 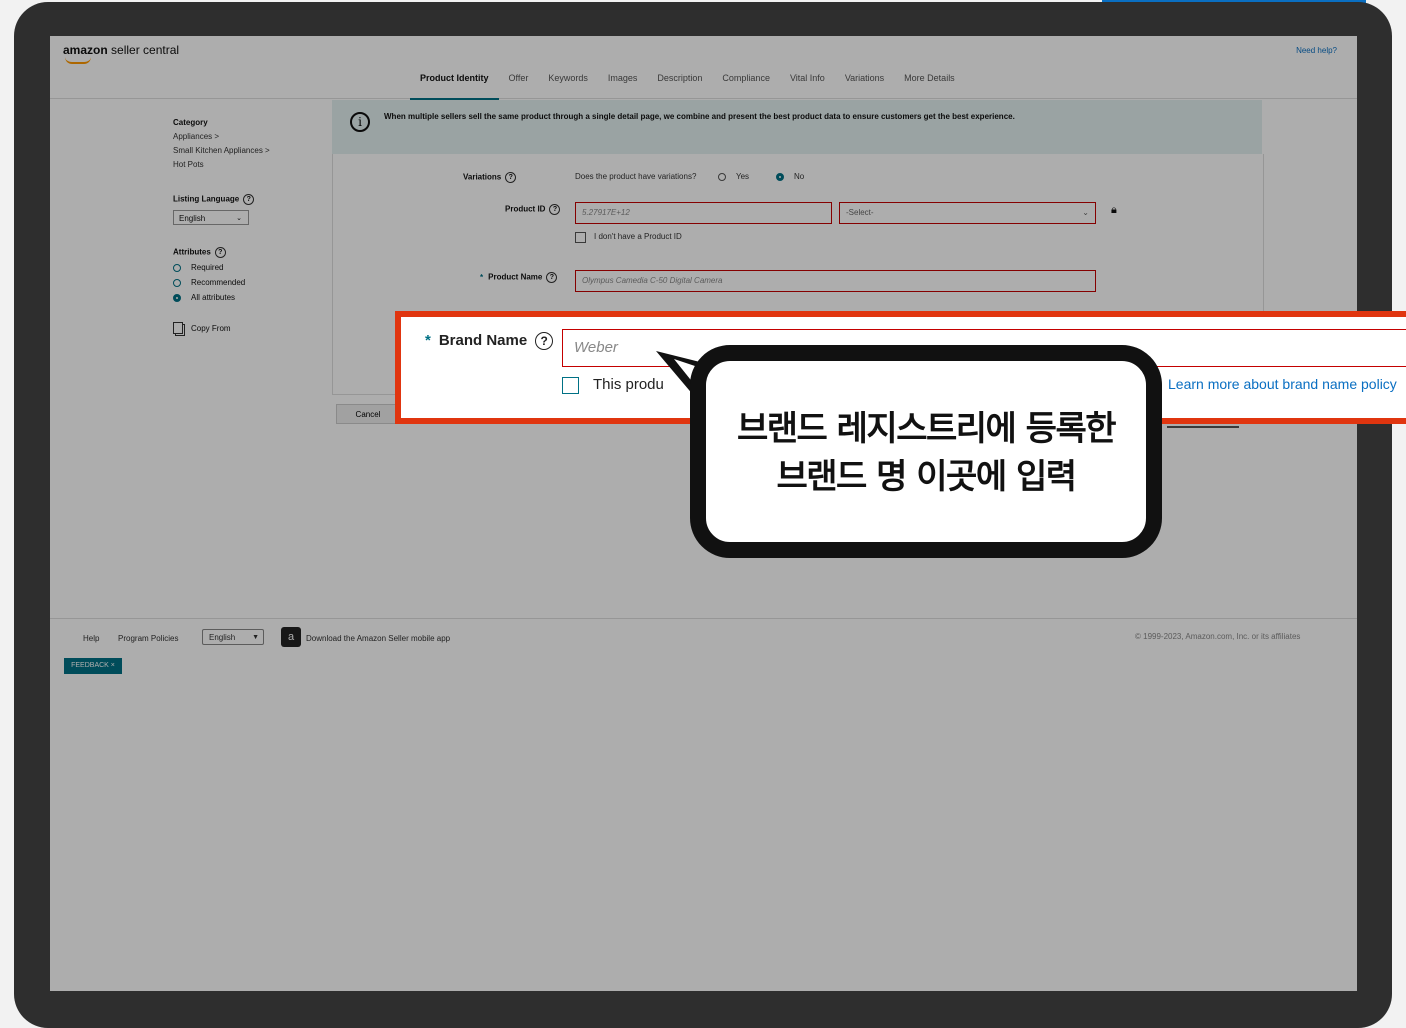 What do you see at coordinates (570, 385) in the screenshot?
I see `no-brand-checkbox` at bounding box center [570, 385].